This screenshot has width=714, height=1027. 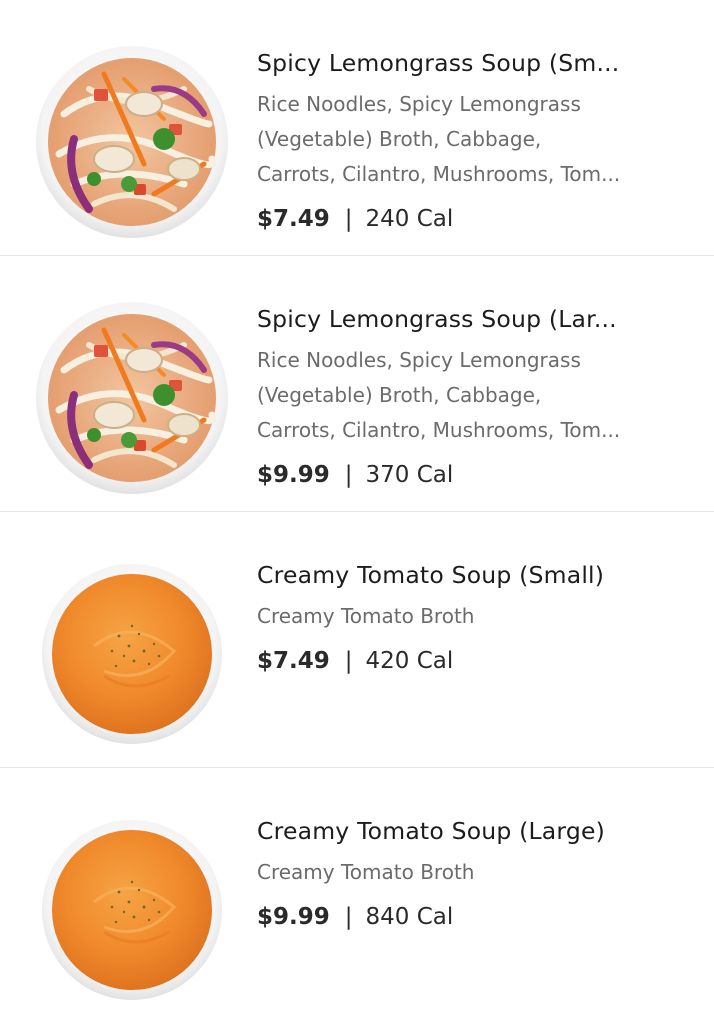 I want to click on item-title: Creamy Tomato Soup (Large), so click(x=467, y=831).